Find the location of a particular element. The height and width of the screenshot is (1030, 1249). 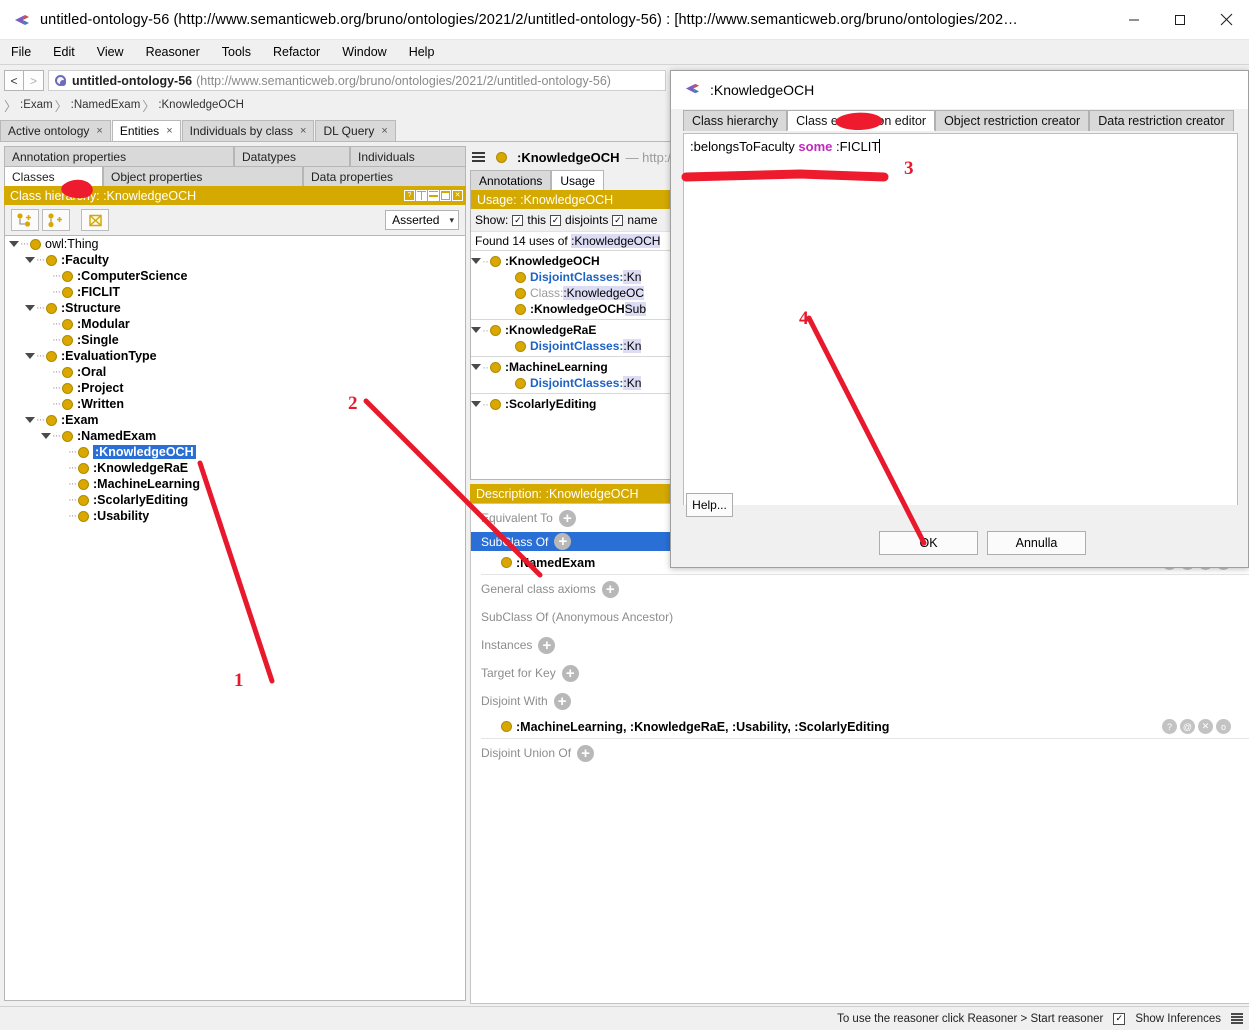

collapse-icon is located at coordinates (433, 195).